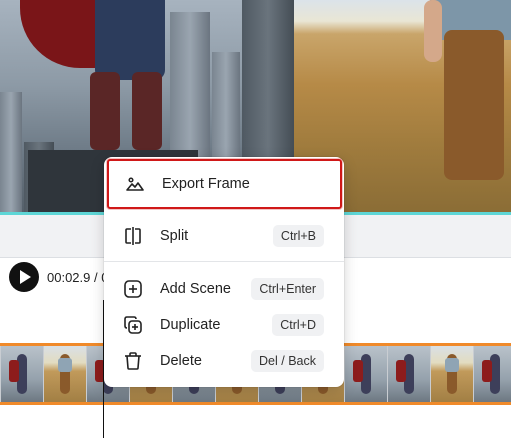  What do you see at coordinates (298, 325) in the screenshot?
I see `shortcut-badge: Ctrl+D` at bounding box center [298, 325].